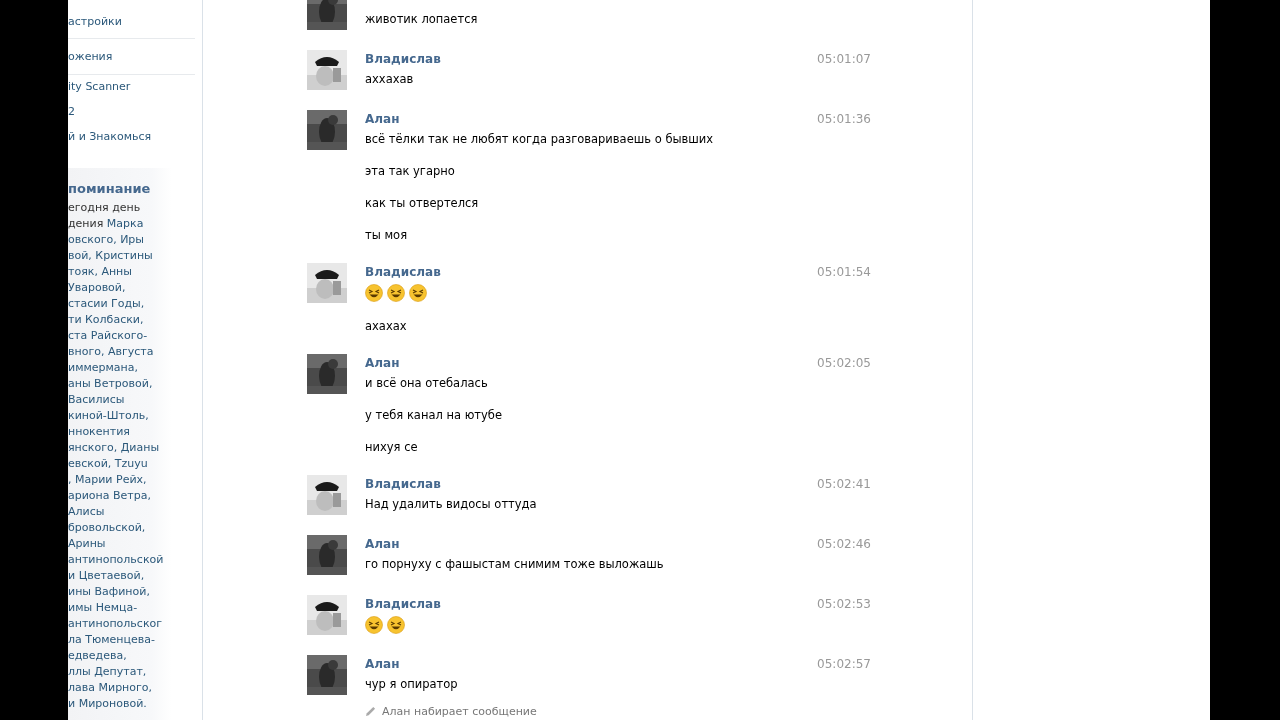 This screenshot has width=1280, height=720. Describe the element at coordinates (386, 235) in the screenshot. I see `message-text: ты моя` at that location.